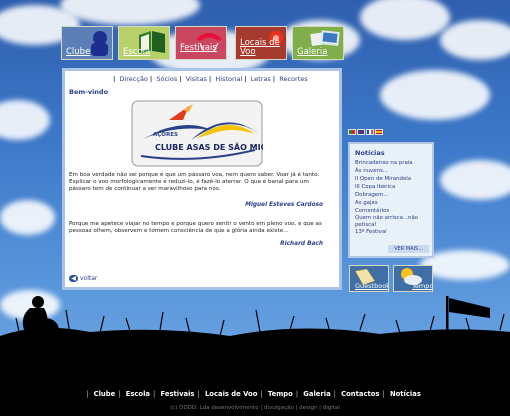 The height and width of the screenshot is (416, 510). Describe the element at coordinates (177, 394) in the screenshot. I see `footer-link-festivais: Festivais` at that location.